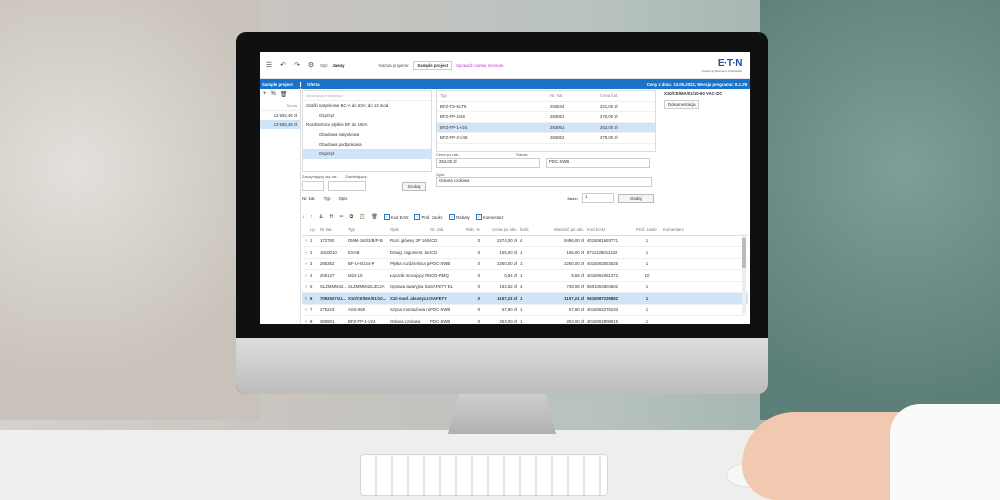 The image size is (1000, 500). Describe the element at coordinates (367, 116) in the screenshot. I see `tree-item: Ozprzęt` at that location.